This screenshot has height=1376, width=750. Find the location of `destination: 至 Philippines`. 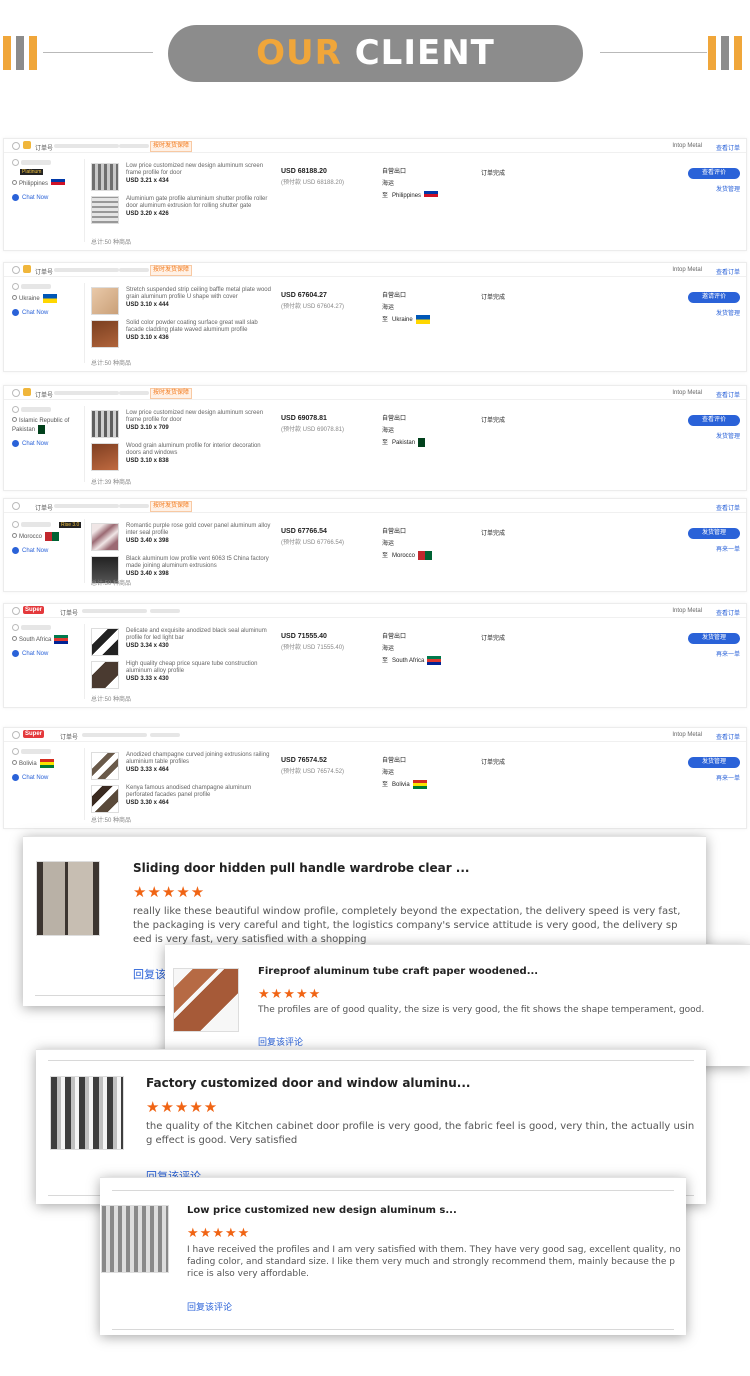

destination: 至 Philippines is located at coordinates (410, 196).